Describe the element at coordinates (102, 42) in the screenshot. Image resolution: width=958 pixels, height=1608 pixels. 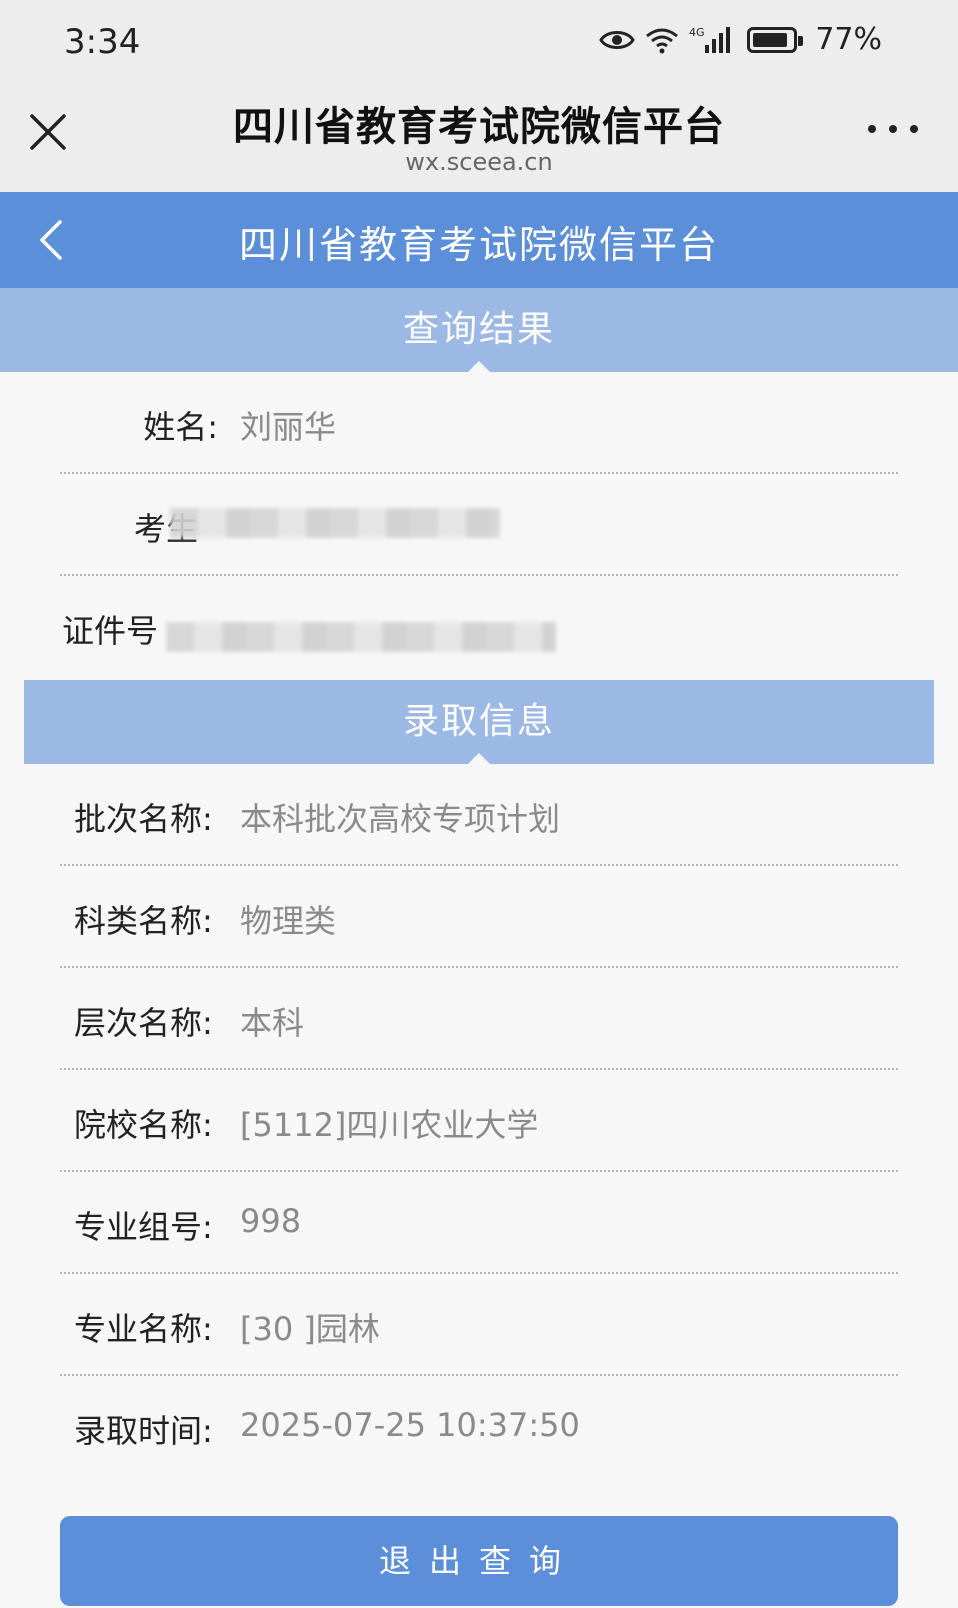
I see `status-time: 3:34` at that location.